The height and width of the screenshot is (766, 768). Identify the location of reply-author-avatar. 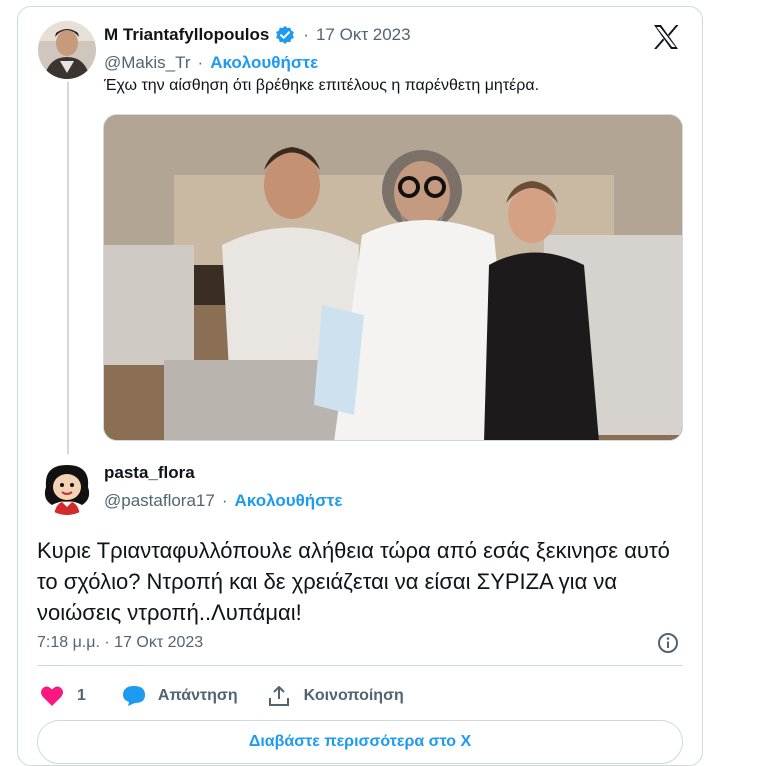
(67, 486).